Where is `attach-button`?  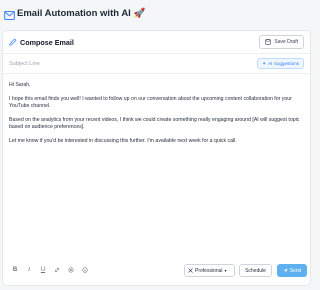
attach-button is located at coordinates (71, 270).